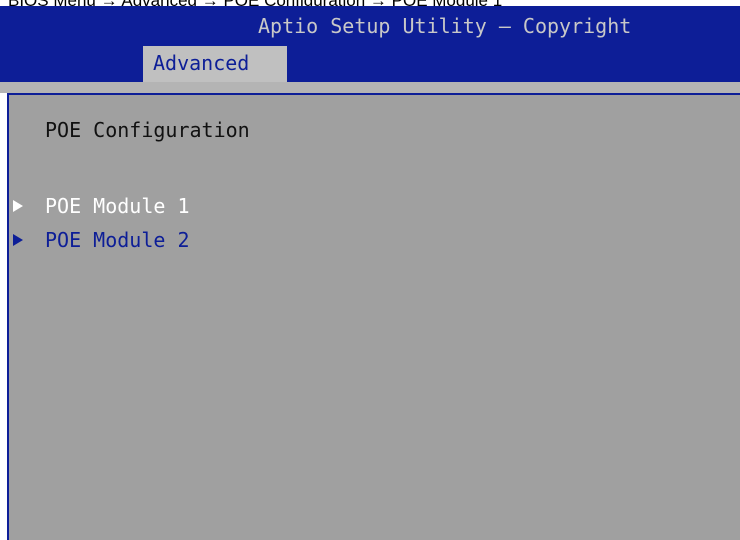 This screenshot has height=540, width=740. What do you see at coordinates (147, 130) in the screenshot?
I see `page-title: POE Configuration` at bounding box center [147, 130].